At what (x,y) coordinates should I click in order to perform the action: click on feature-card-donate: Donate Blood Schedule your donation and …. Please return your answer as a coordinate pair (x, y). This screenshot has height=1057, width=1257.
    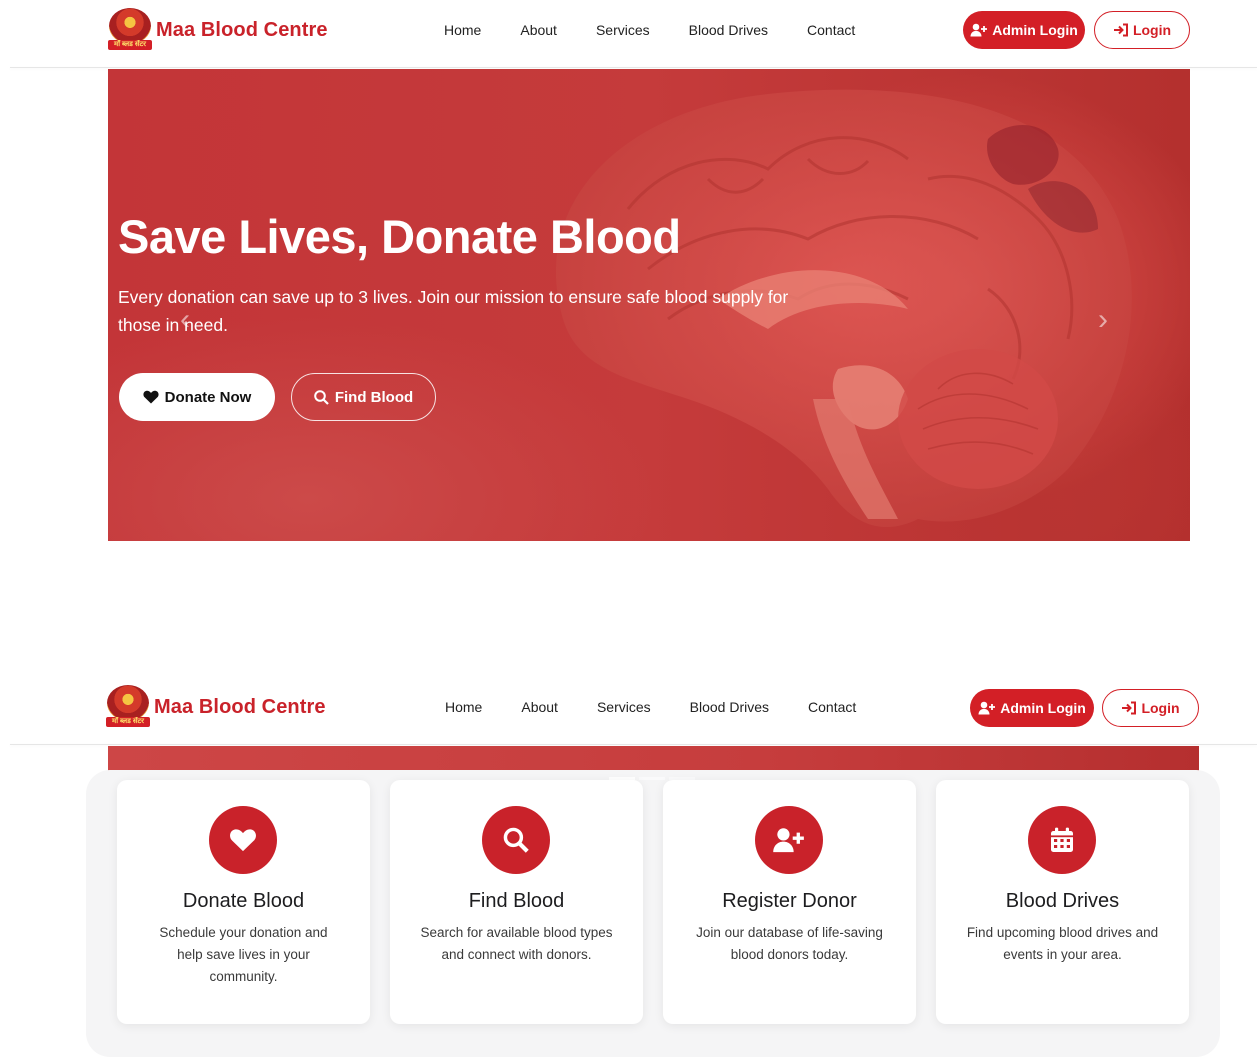
    Looking at the image, I should click on (243, 902).